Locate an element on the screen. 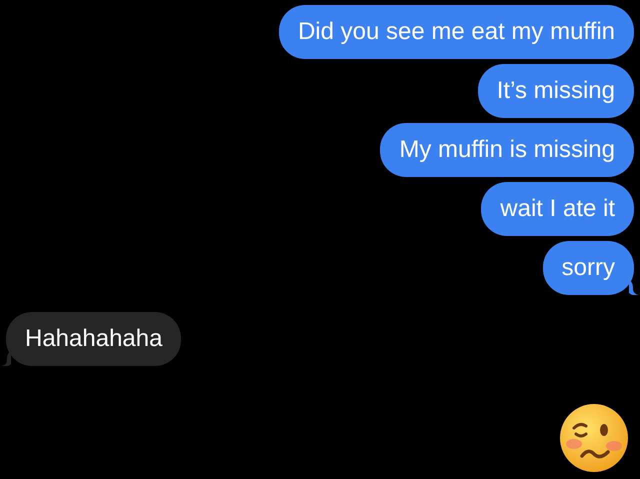  woozy-face-emoji-icon is located at coordinates (594, 438).